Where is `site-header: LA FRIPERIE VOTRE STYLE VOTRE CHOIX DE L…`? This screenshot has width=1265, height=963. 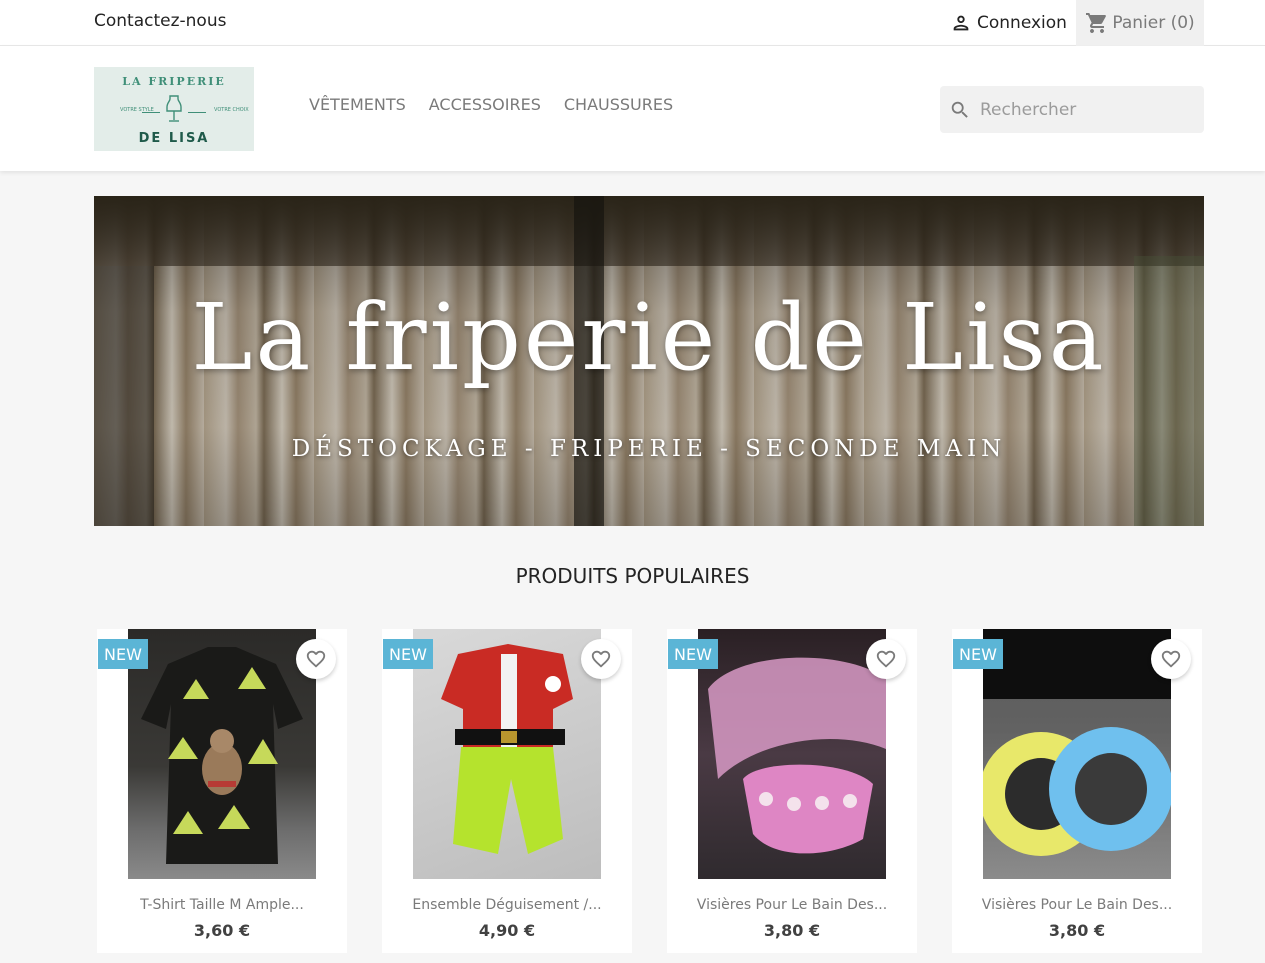 site-header: LA FRIPERIE VOTRE STYLE VOTRE CHOIX DE L… is located at coordinates (632, 108).